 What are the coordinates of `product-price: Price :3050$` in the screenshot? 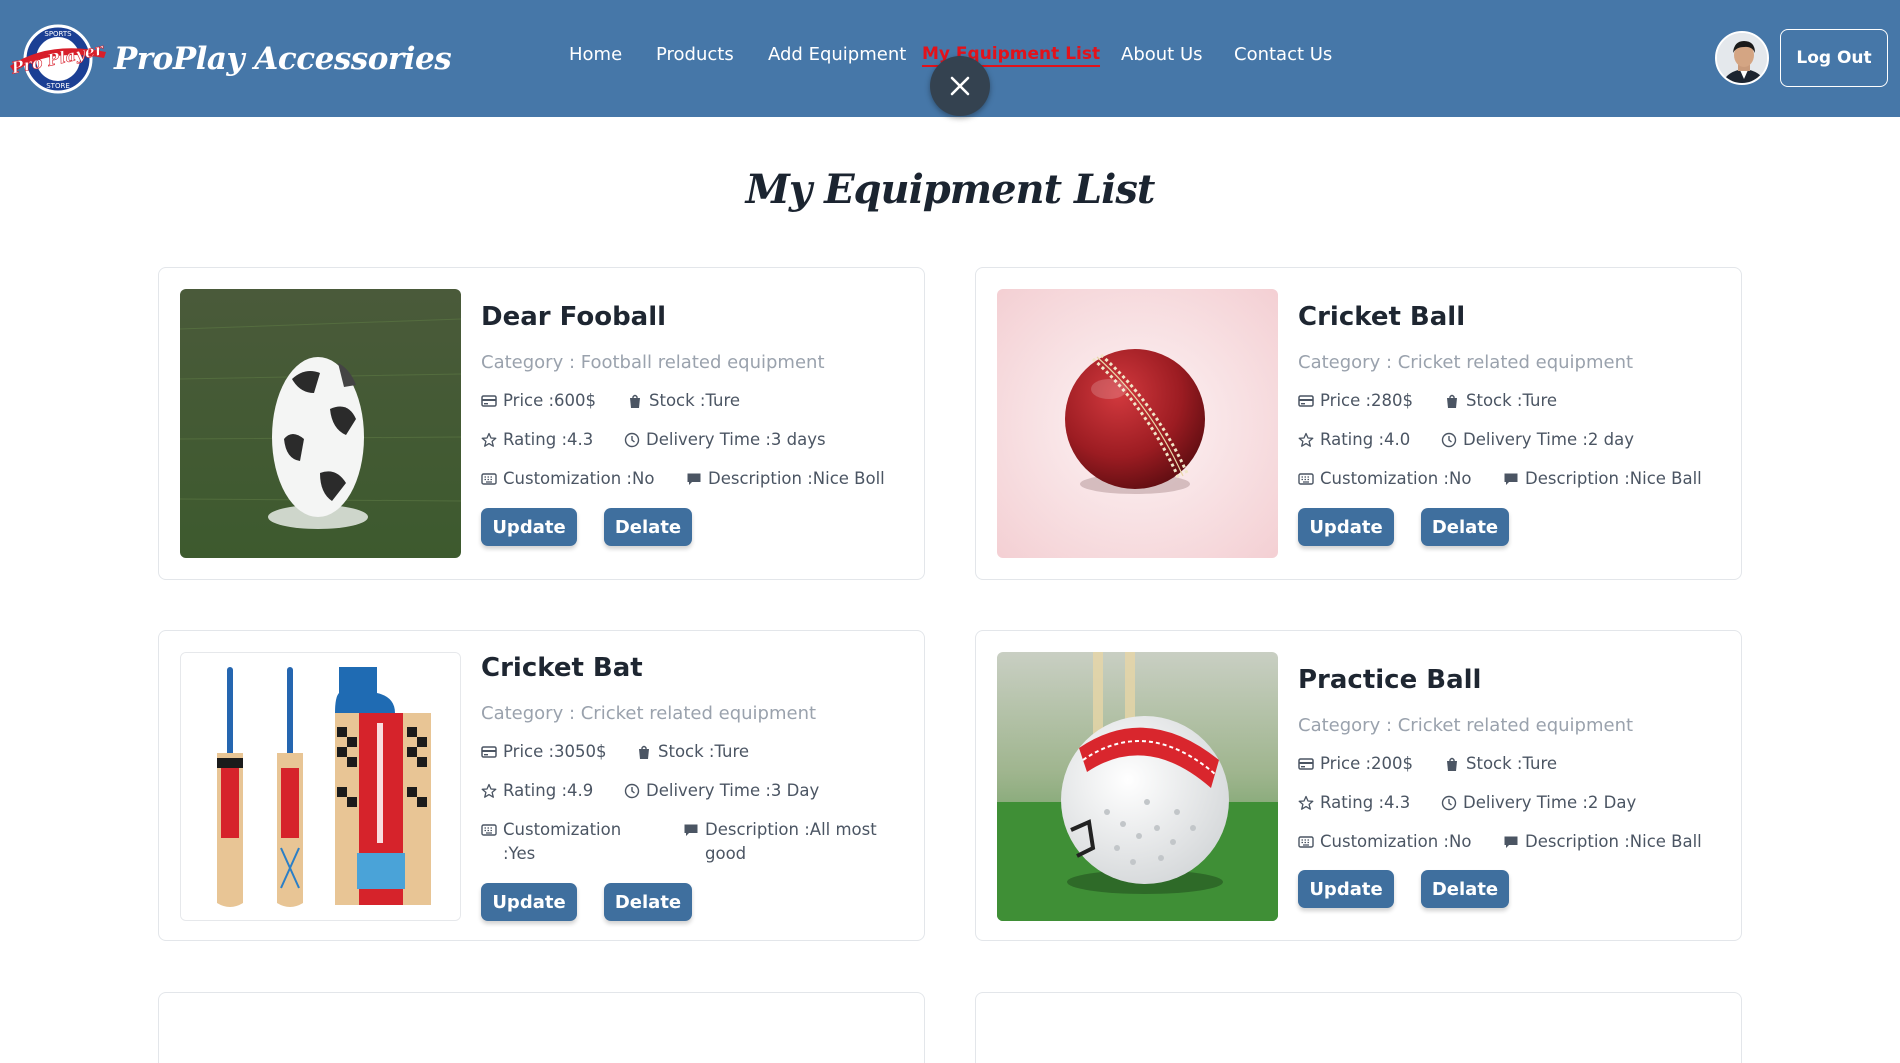 It's located at (544, 752).